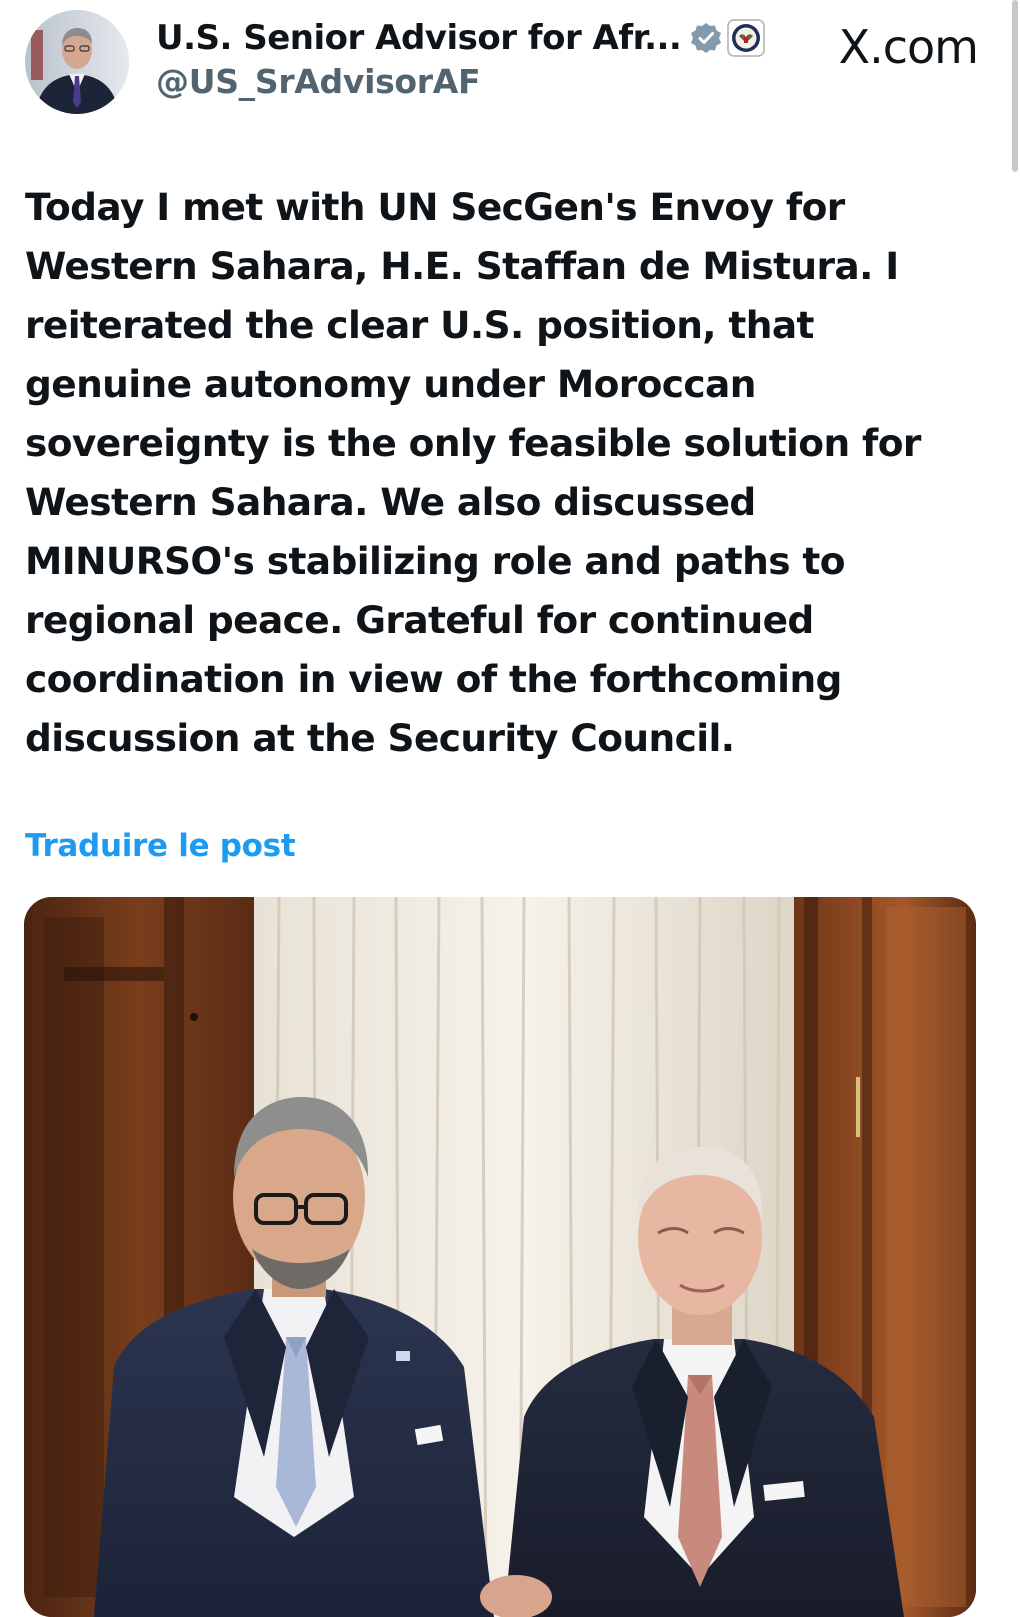 This screenshot has height=1617, width=1020. What do you see at coordinates (160, 846) in the screenshot?
I see `translate-post-link: Traduire le post` at bounding box center [160, 846].